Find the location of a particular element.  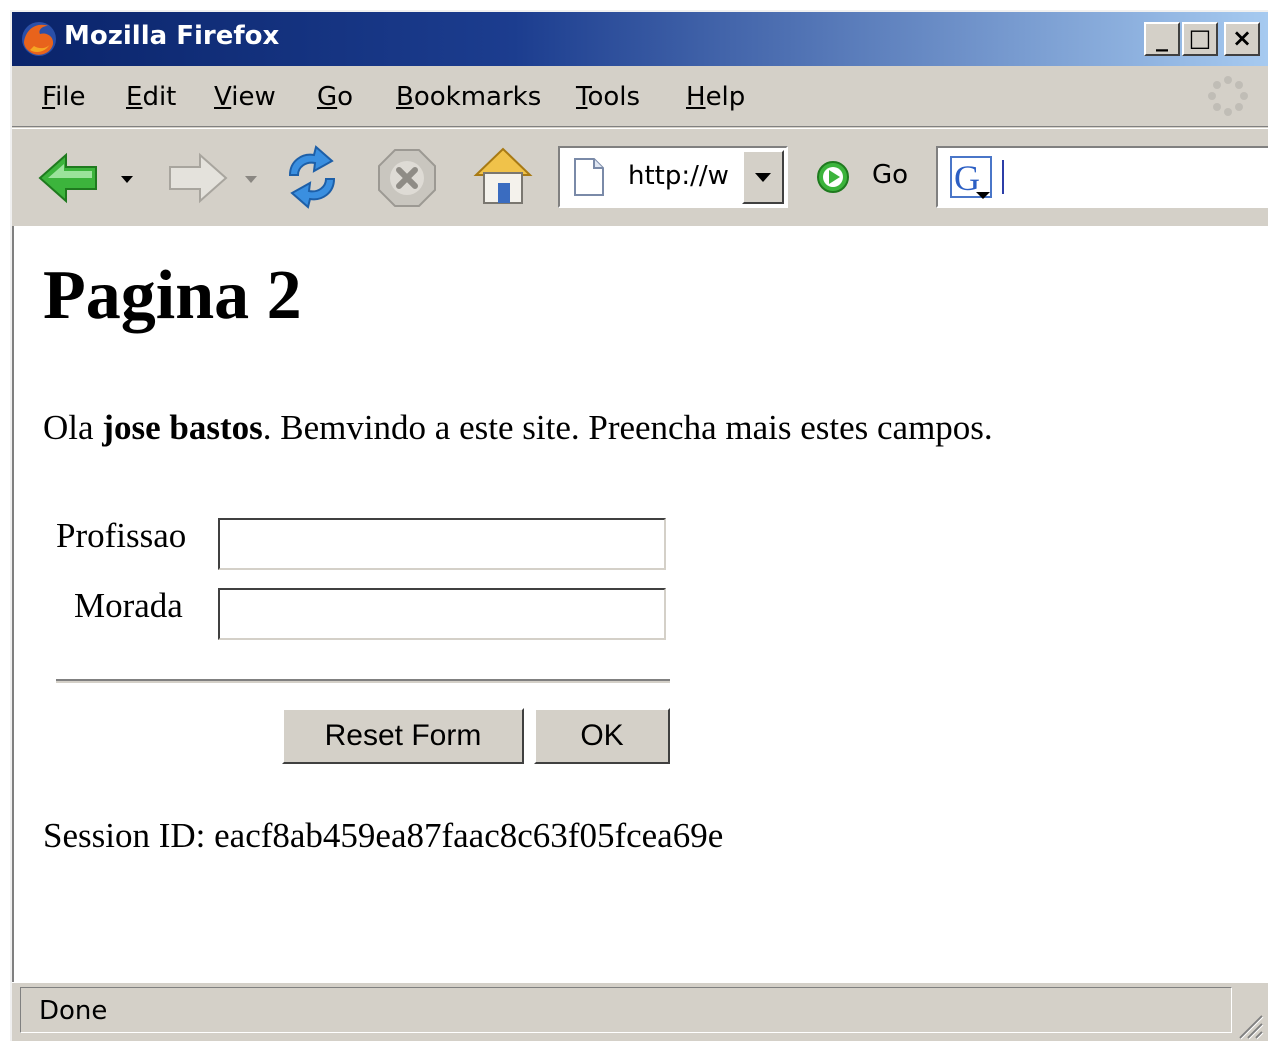

address-text: http://w is located at coordinates (678, 176).